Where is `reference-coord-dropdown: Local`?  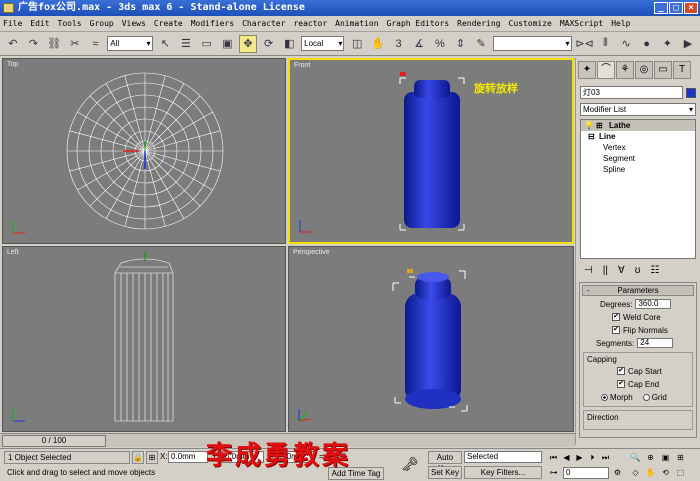 reference-coord-dropdown: Local is located at coordinates (323, 43).